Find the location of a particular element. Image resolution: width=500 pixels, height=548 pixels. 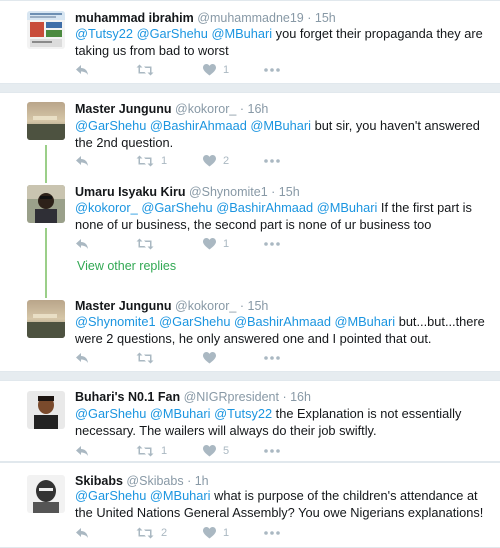

retweet-count: 2 is located at coordinates (164, 533).